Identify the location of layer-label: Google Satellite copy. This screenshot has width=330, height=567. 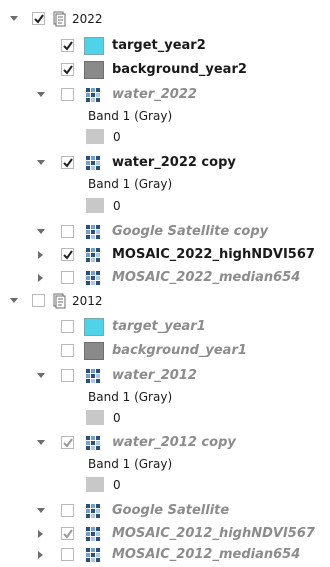
(190, 231).